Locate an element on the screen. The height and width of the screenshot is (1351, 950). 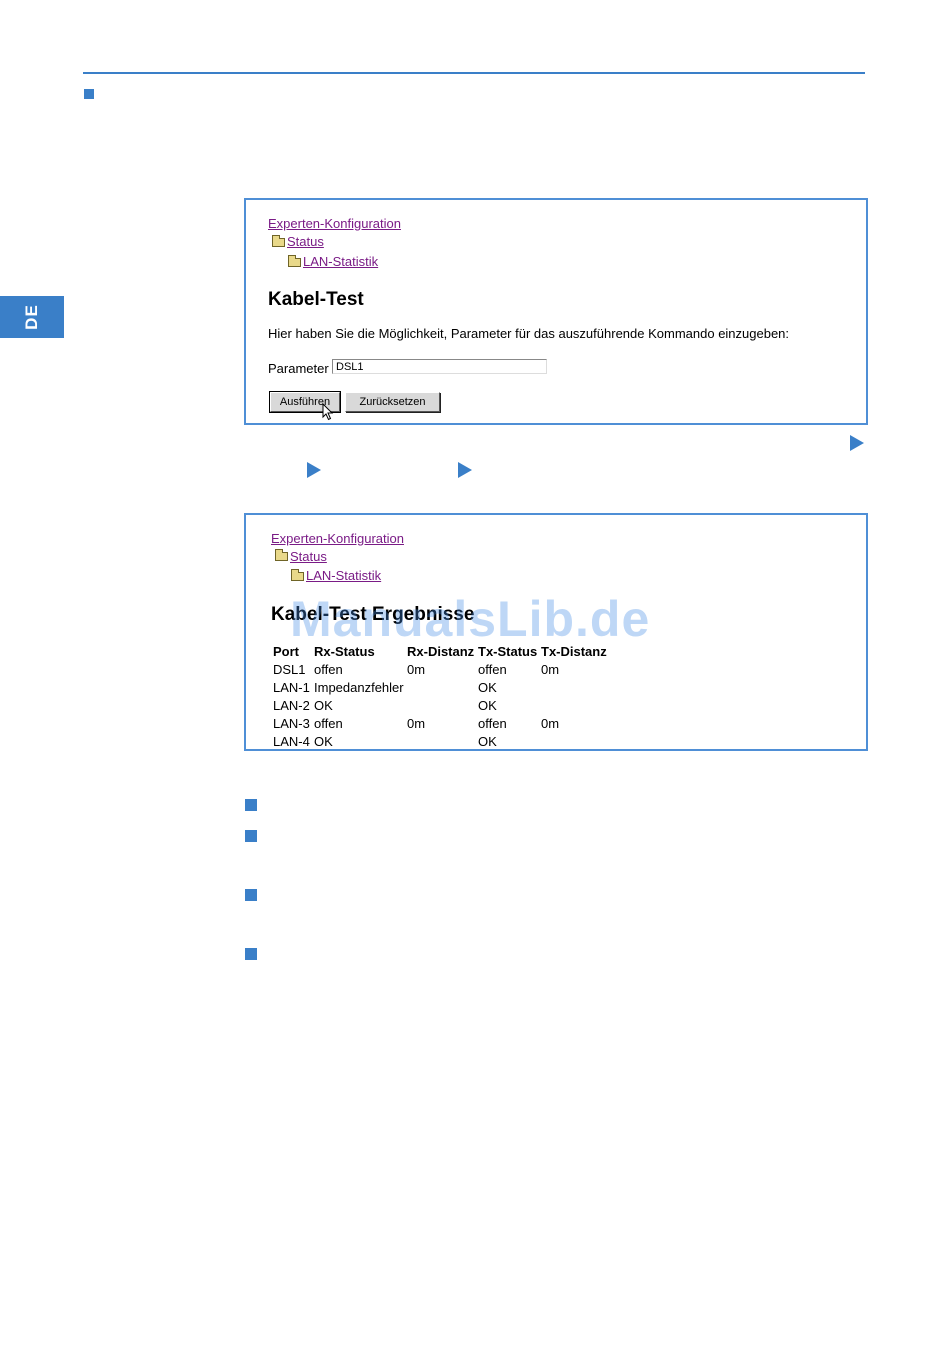
table-cell: DSL1 is located at coordinates (289, 669).